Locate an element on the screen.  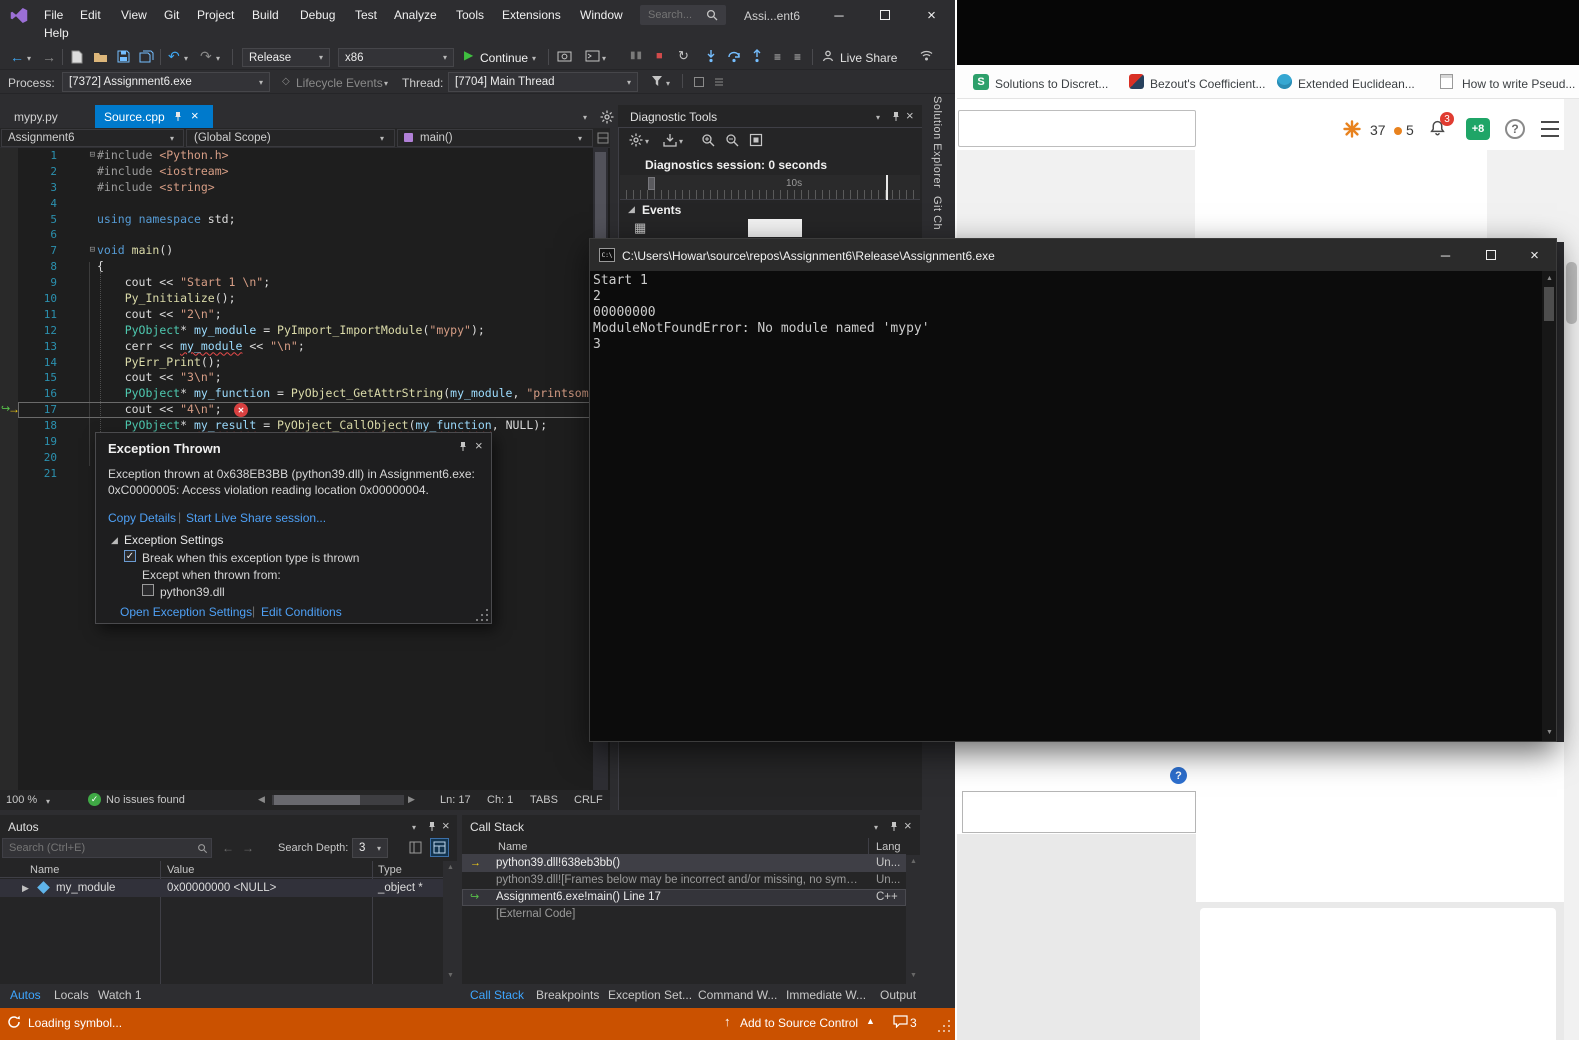
add-to-source-control-button: Add to Source Control is located at coordinates (799, 1023).